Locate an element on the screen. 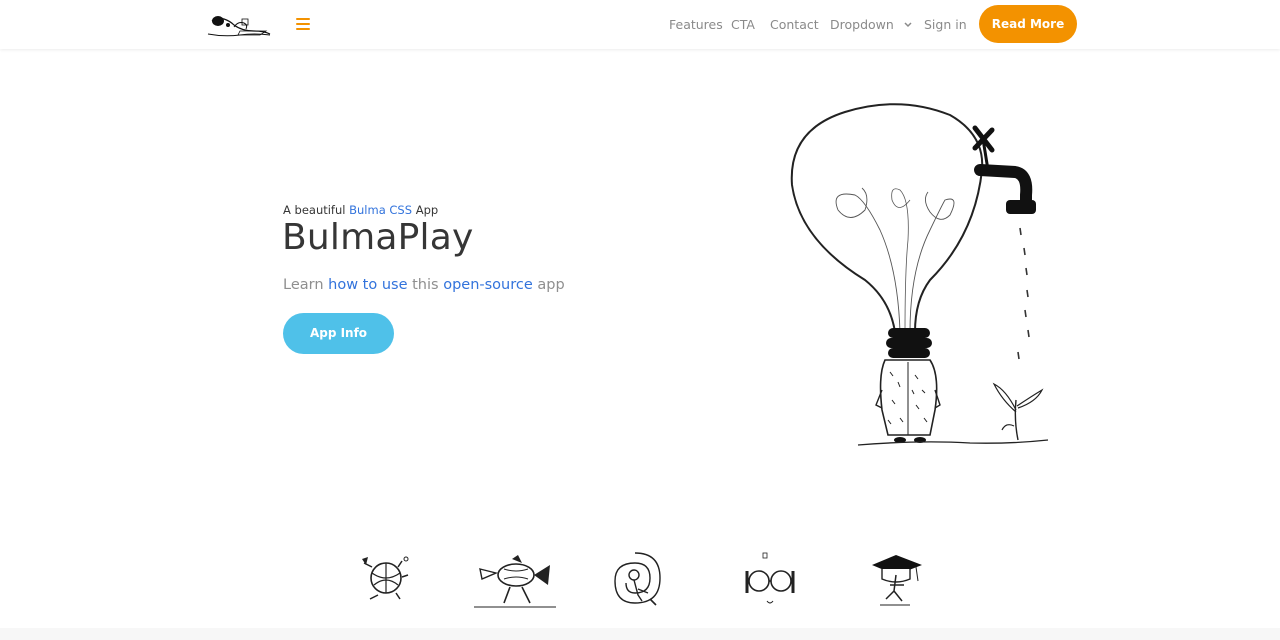  tagline-prefix: A beautiful is located at coordinates (316, 210).